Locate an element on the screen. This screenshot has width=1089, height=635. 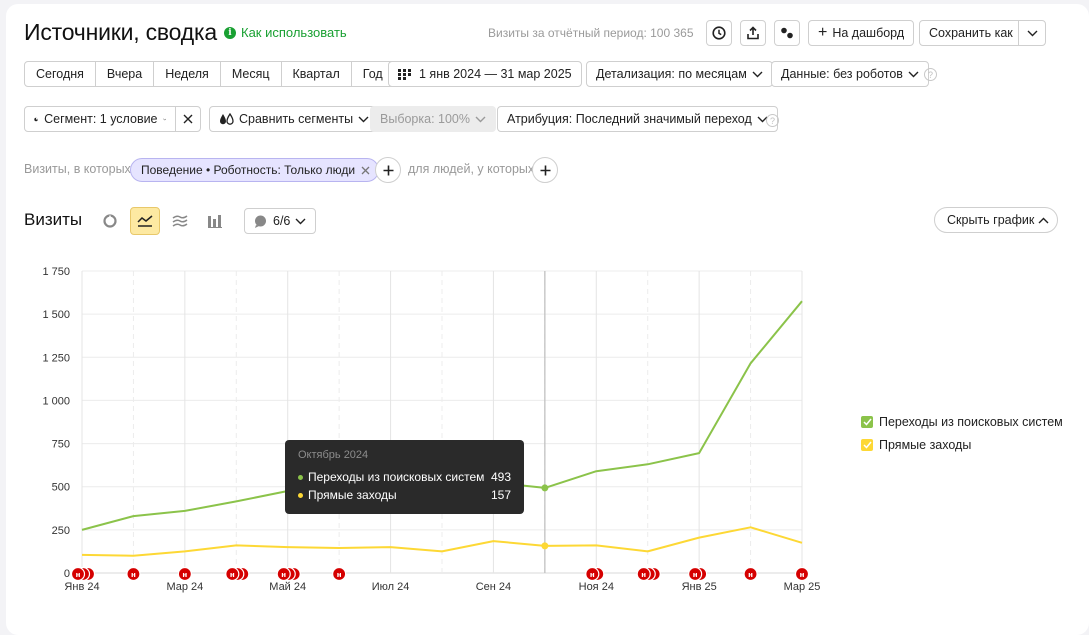
date-range-label: 1 янв 2024 — 31 мар 2025 is located at coordinates (495, 74).